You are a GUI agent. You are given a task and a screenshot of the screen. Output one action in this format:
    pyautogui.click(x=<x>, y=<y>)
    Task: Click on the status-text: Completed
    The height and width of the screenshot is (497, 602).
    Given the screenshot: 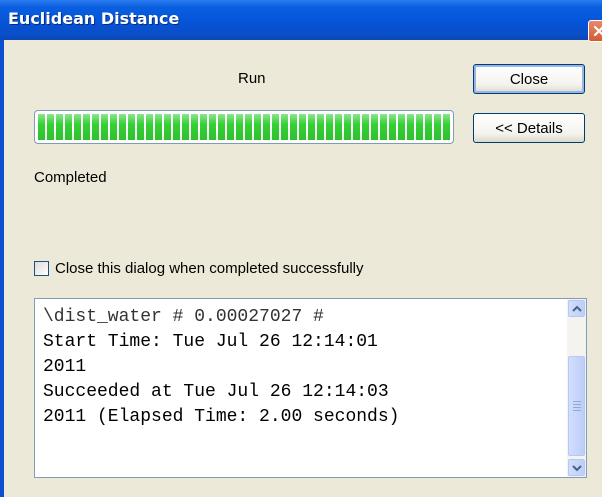 What is the action you would take?
    pyautogui.click(x=70, y=177)
    